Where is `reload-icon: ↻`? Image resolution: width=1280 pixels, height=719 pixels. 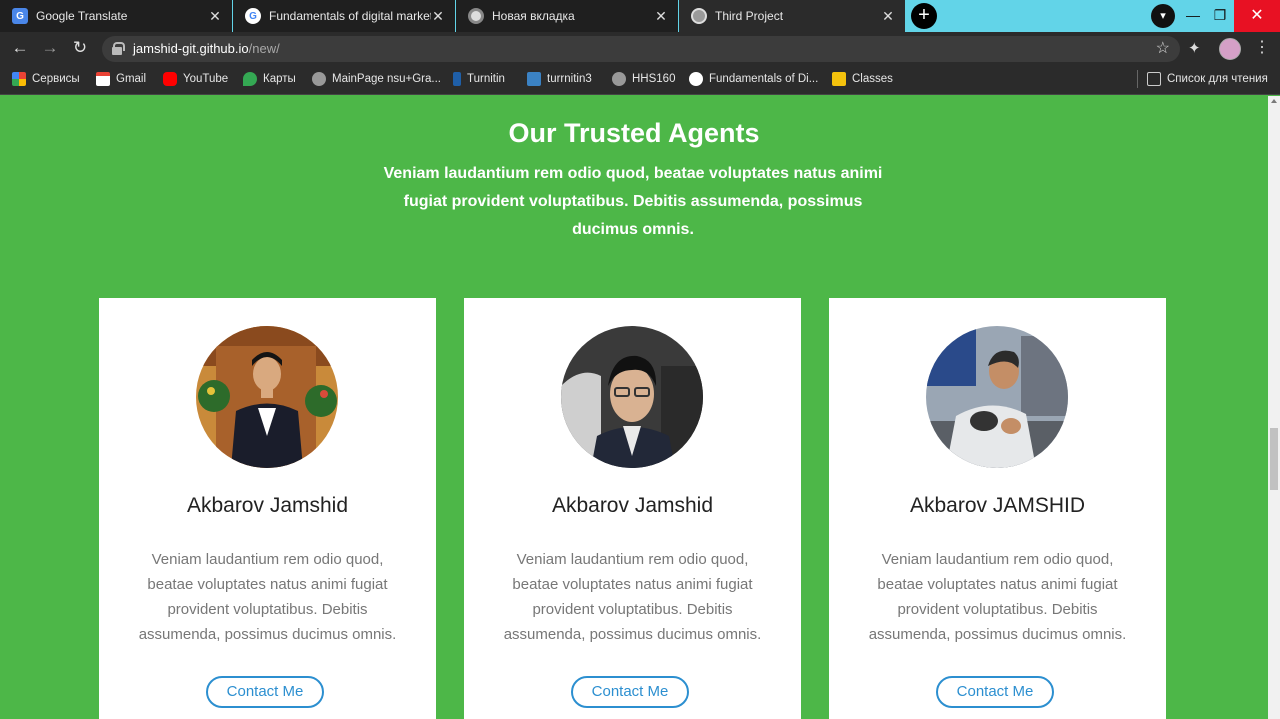
reload-icon: ↻ is located at coordinates (80, 48).